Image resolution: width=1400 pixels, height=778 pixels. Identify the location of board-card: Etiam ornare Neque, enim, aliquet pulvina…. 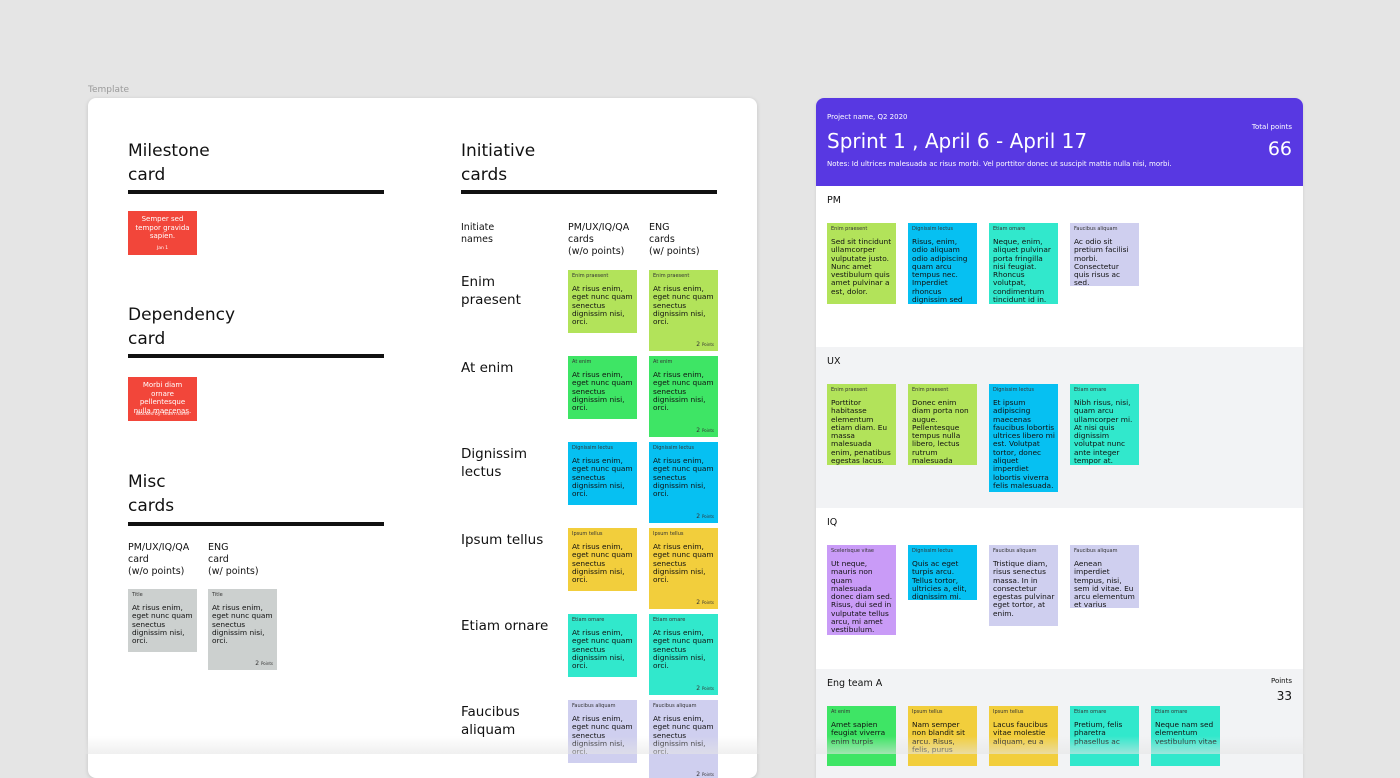
(1023, 263).